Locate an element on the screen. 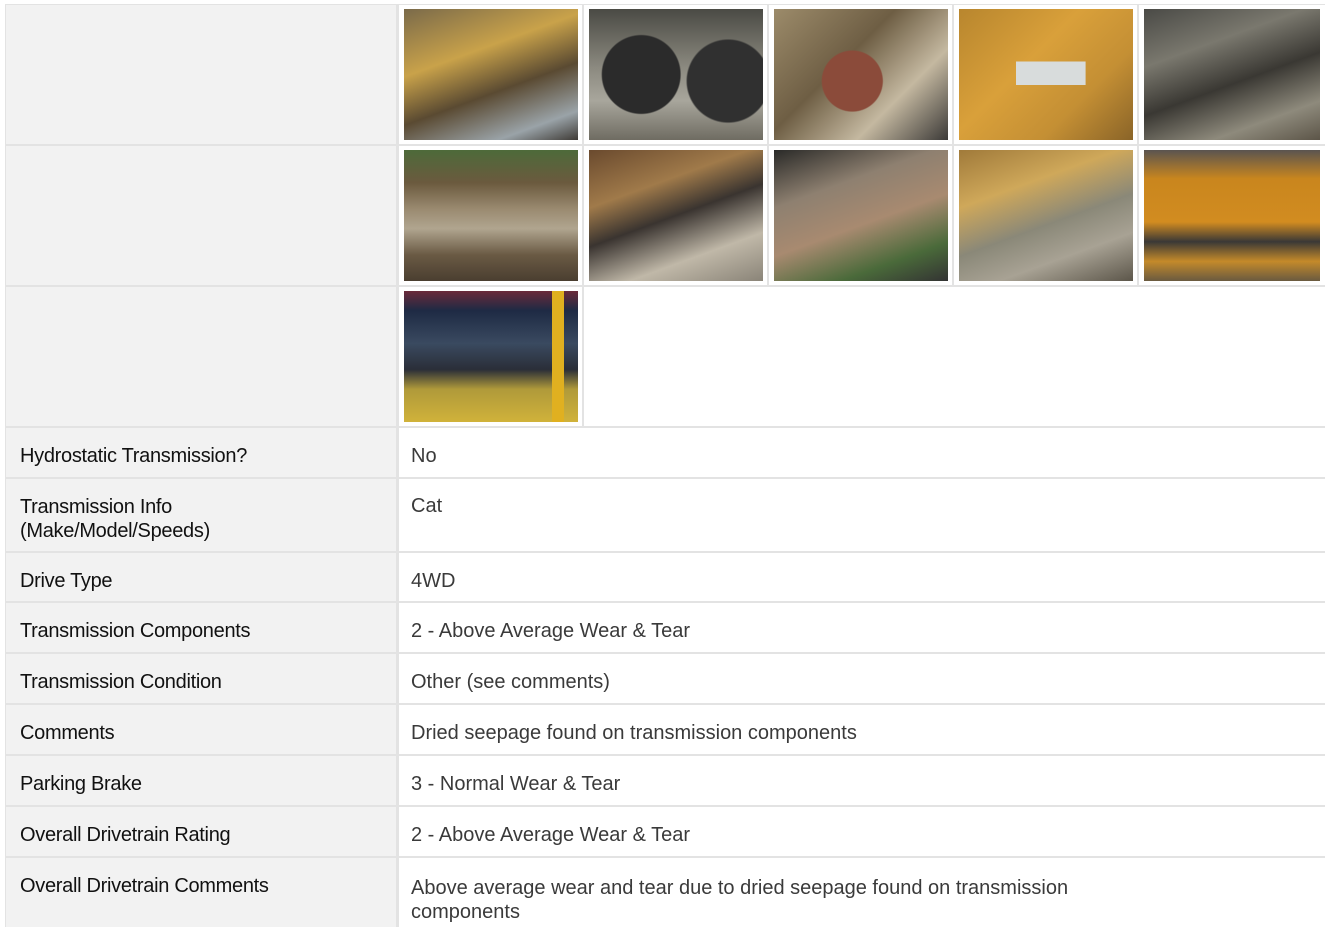  field-row: Hydrostatic Transmission? No is located at coordinates (665, 453).